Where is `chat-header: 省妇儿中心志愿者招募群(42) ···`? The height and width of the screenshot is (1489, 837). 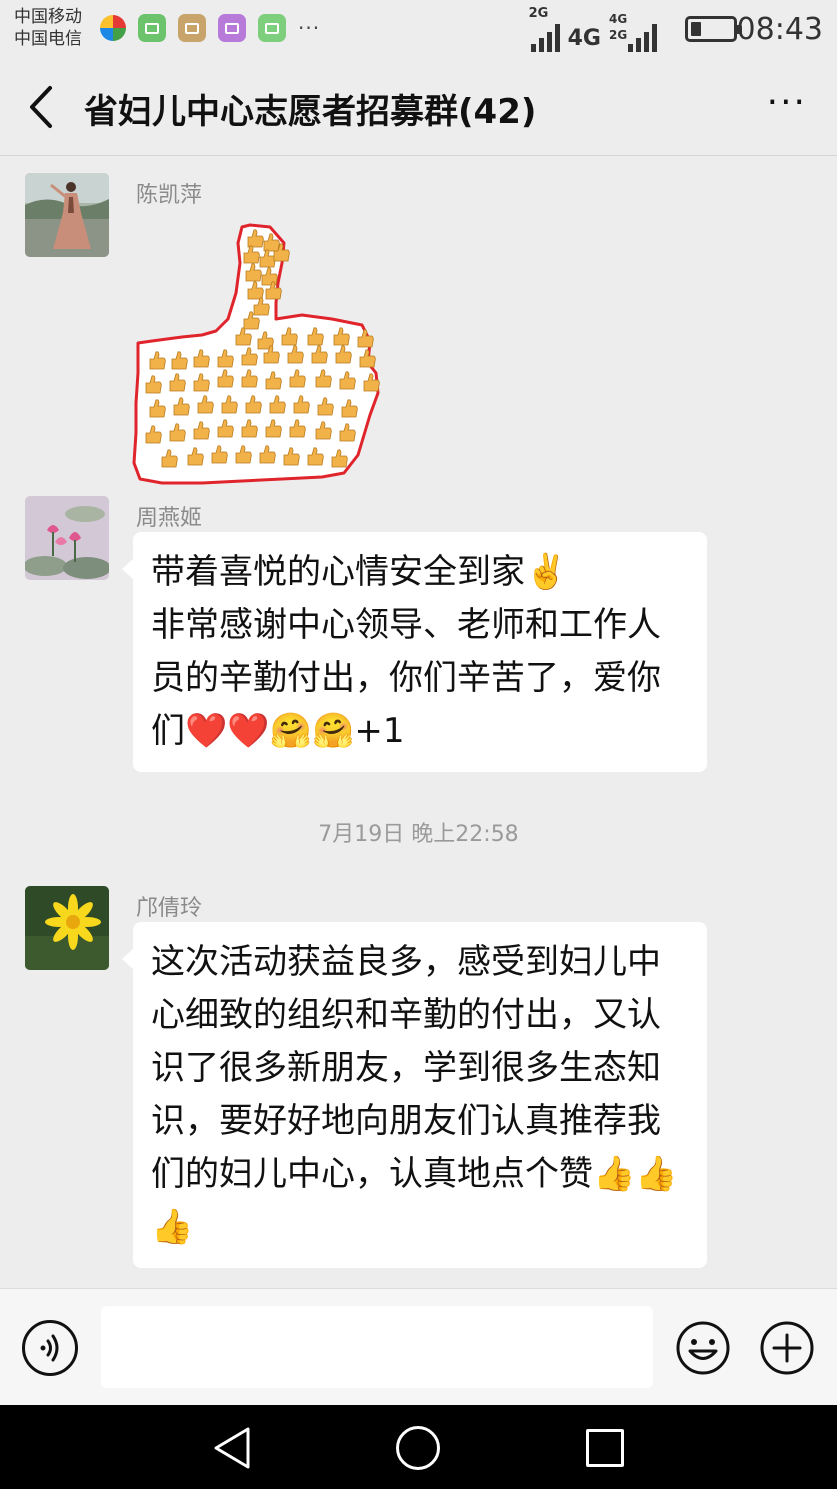 chat-header: 省妇儿中心志愿者招募群(42) ··· is located at coordinates (418, 107).